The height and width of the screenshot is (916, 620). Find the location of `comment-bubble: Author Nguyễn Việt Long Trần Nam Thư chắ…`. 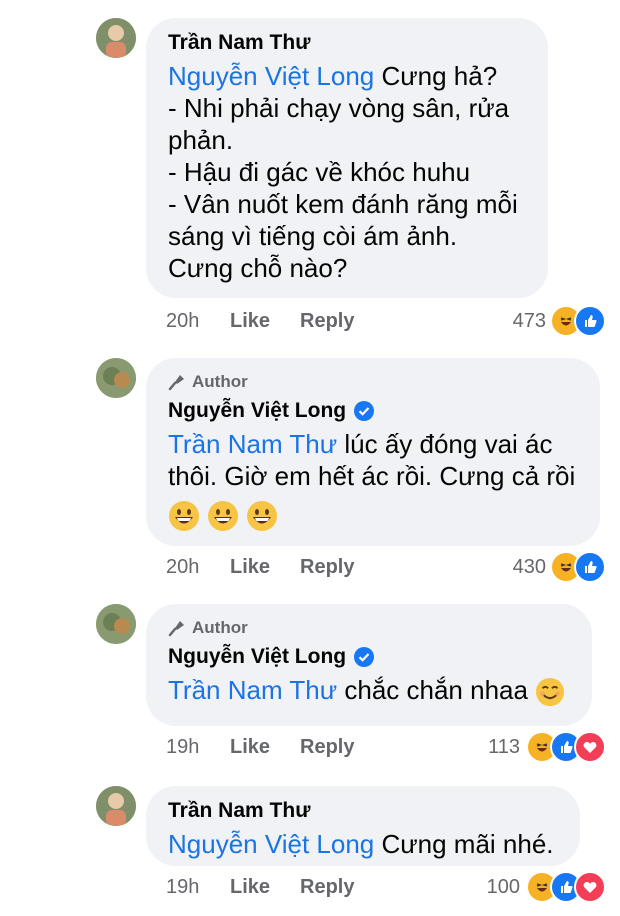

comment-bubble: Author Nguyễn Việt Long Trần Nam Thư chắ… is located at coordinates (369, 665).